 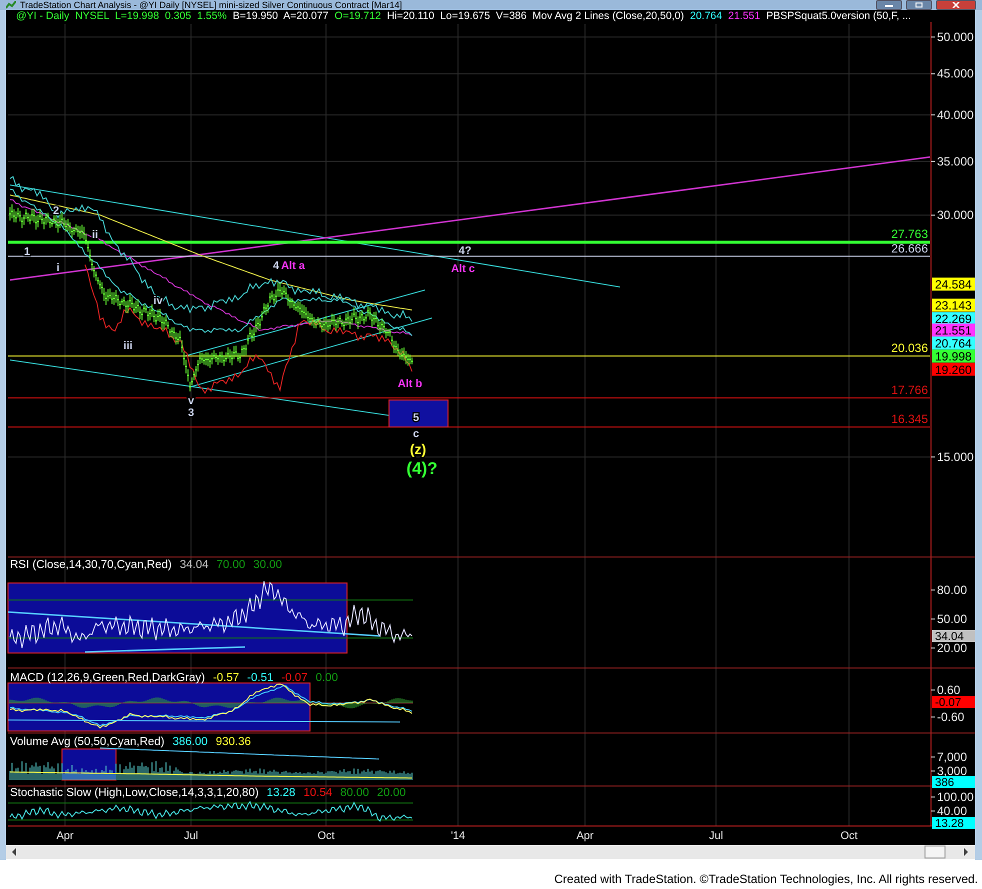 I want to click on indicator-legend-text: 0.00, so click(x=327, y=678).